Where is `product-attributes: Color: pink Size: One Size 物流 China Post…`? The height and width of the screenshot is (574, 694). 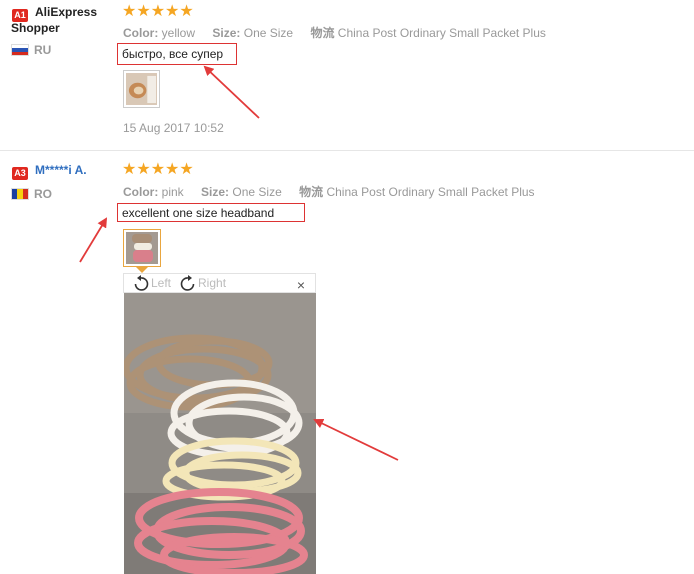 product-attributes: Color: pink Size: One Size 物流 China Post… is located at coordinates (329, 191).